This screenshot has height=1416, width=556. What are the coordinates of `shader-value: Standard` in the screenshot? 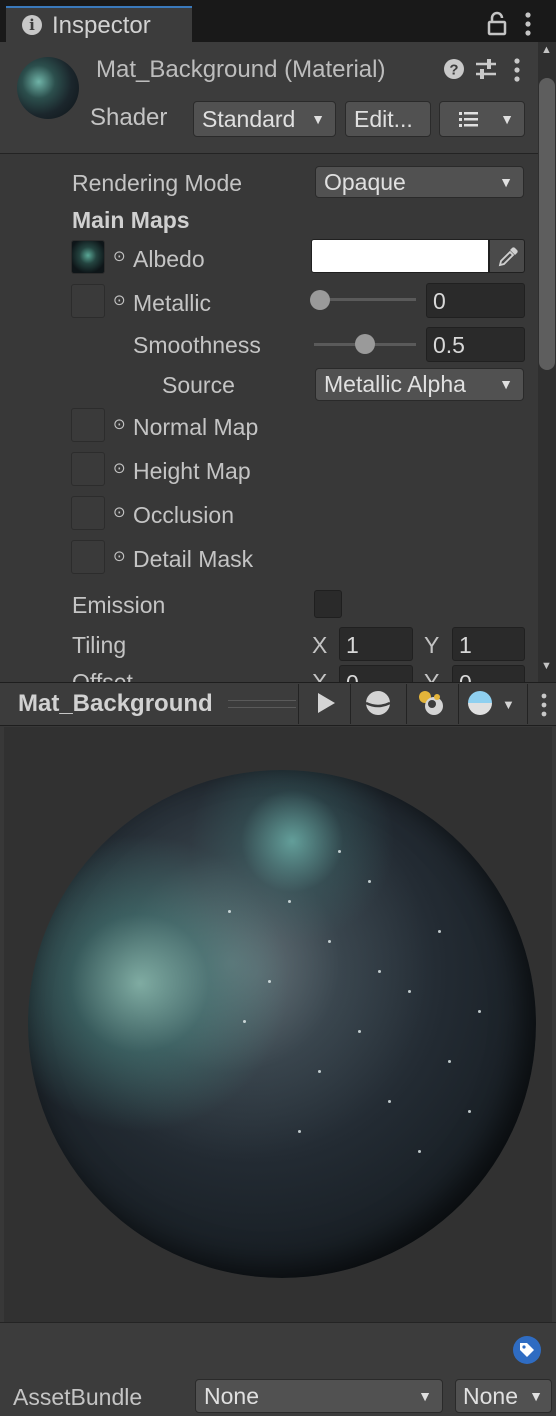 It's located at (249, 119).